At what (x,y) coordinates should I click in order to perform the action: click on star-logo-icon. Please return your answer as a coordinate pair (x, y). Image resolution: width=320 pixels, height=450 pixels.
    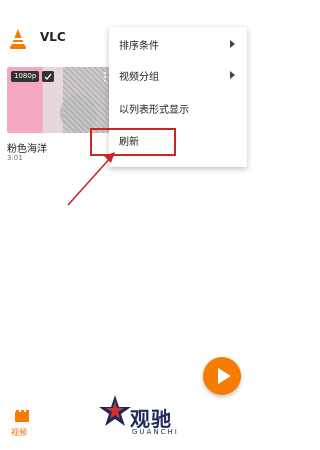
    Looking at the image, I should click on (115, 410).